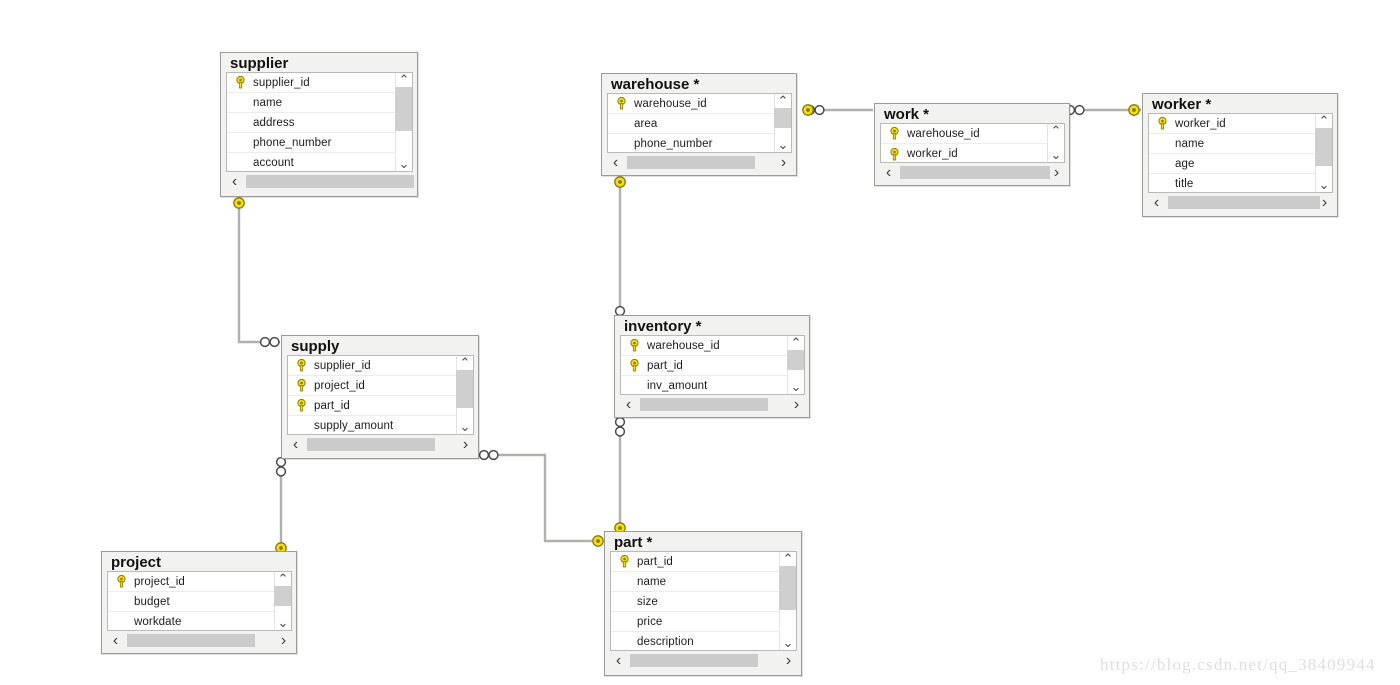  I want to click on entity-work: work * warehouse_id worker_id ⌃ ⌄ ‹ ›, so click(972, 144).